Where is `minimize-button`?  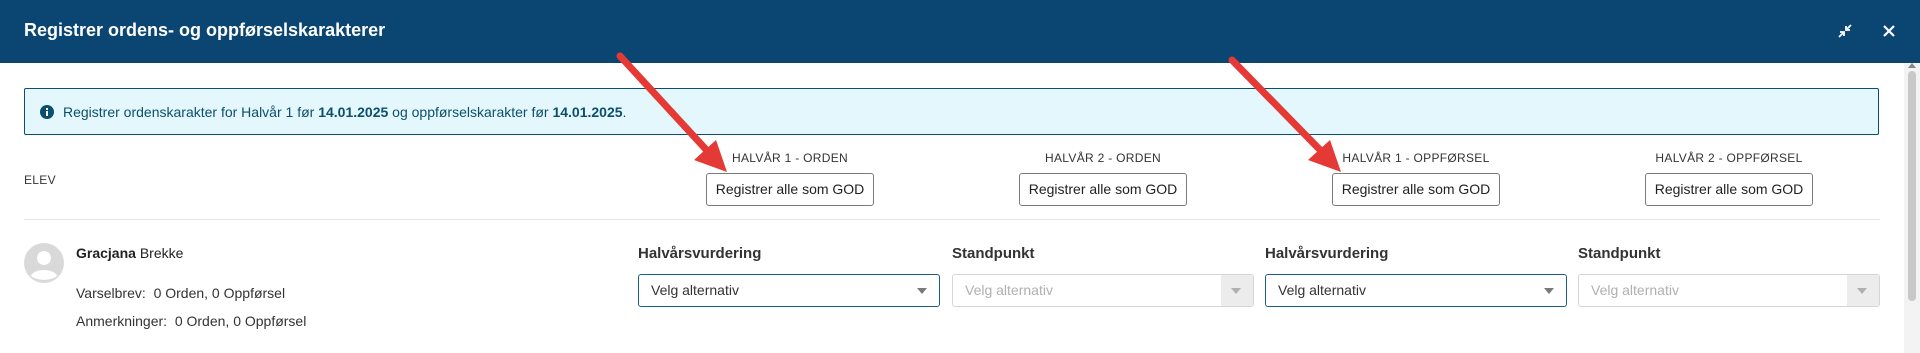 minimize-button is located at coordinates (1845, 31).